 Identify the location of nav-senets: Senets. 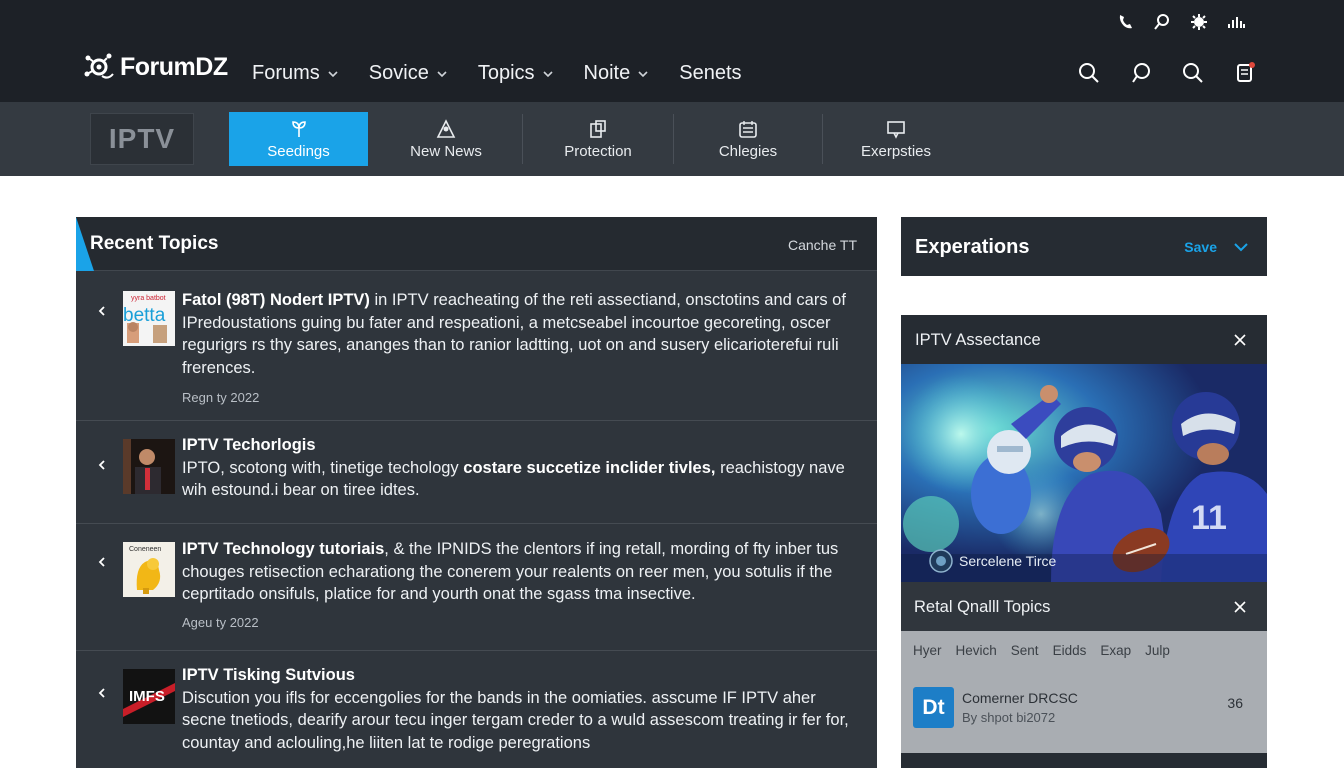
(710, 73).